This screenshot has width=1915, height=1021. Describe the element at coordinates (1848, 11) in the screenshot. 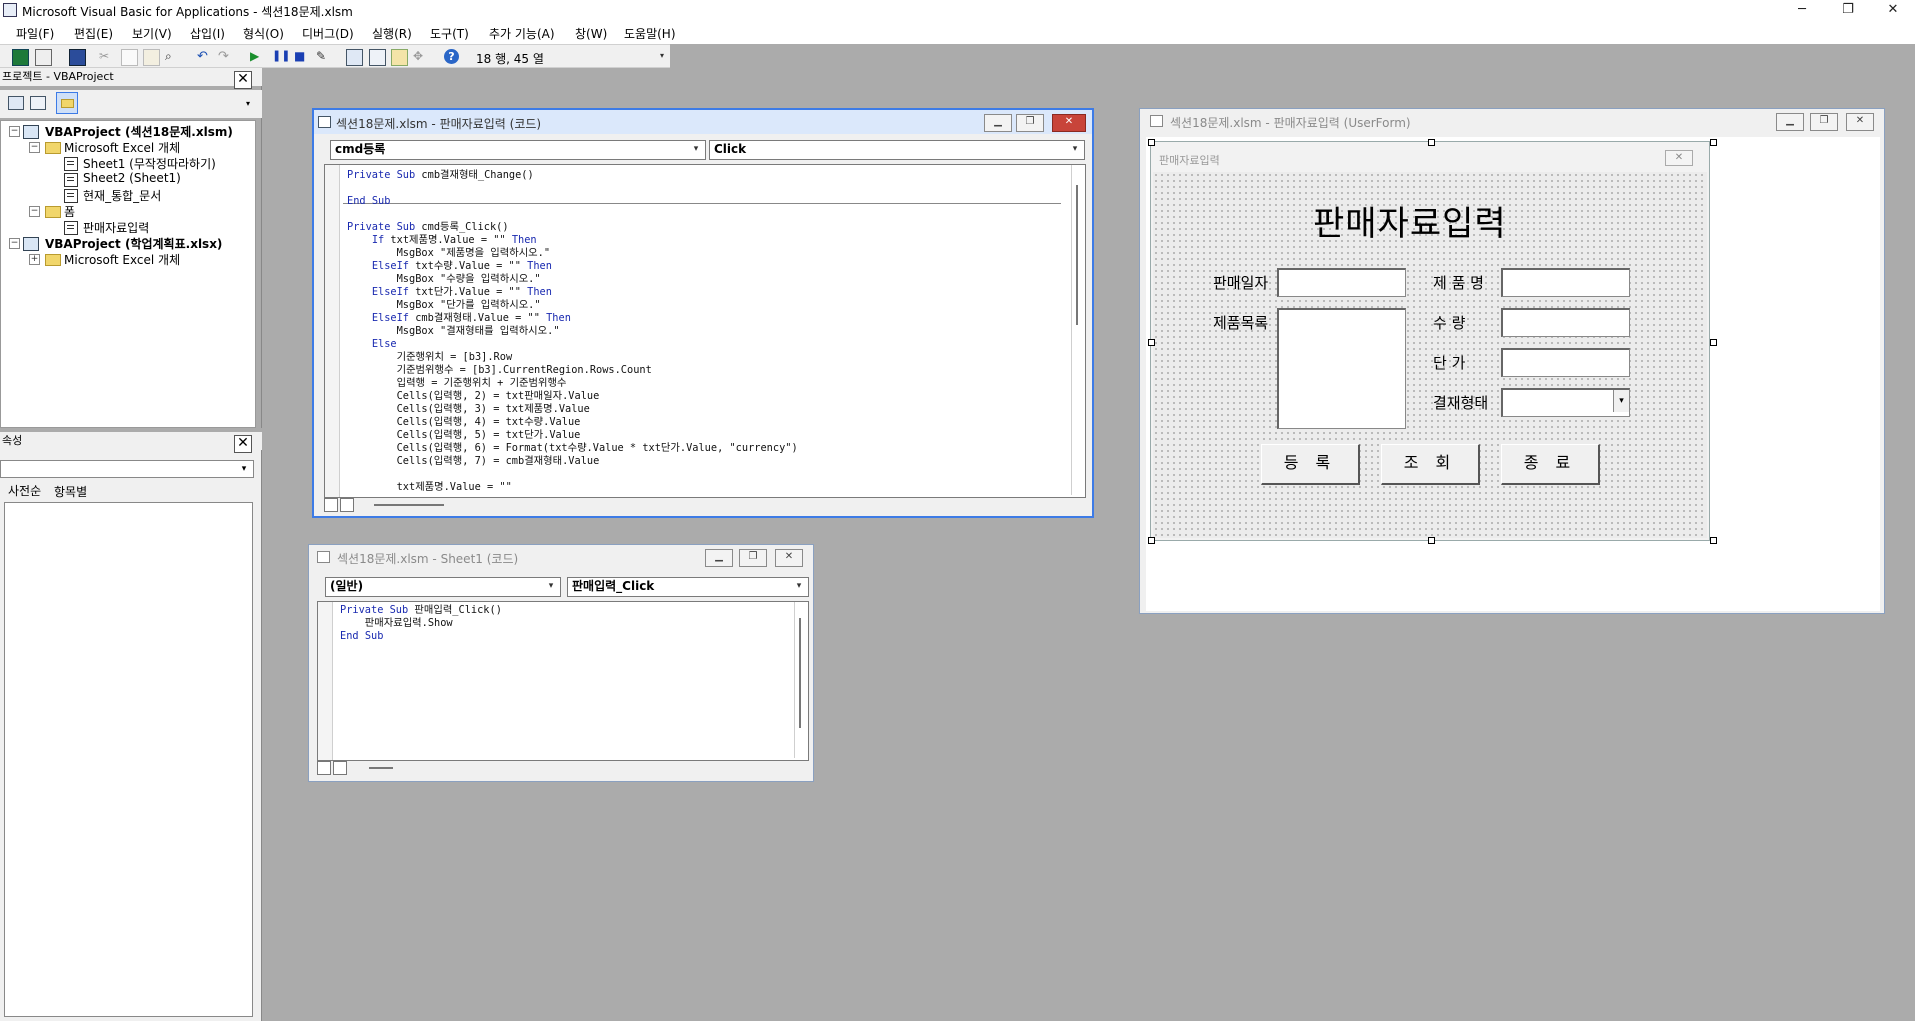

I see `restore-button: ❐` at that location.